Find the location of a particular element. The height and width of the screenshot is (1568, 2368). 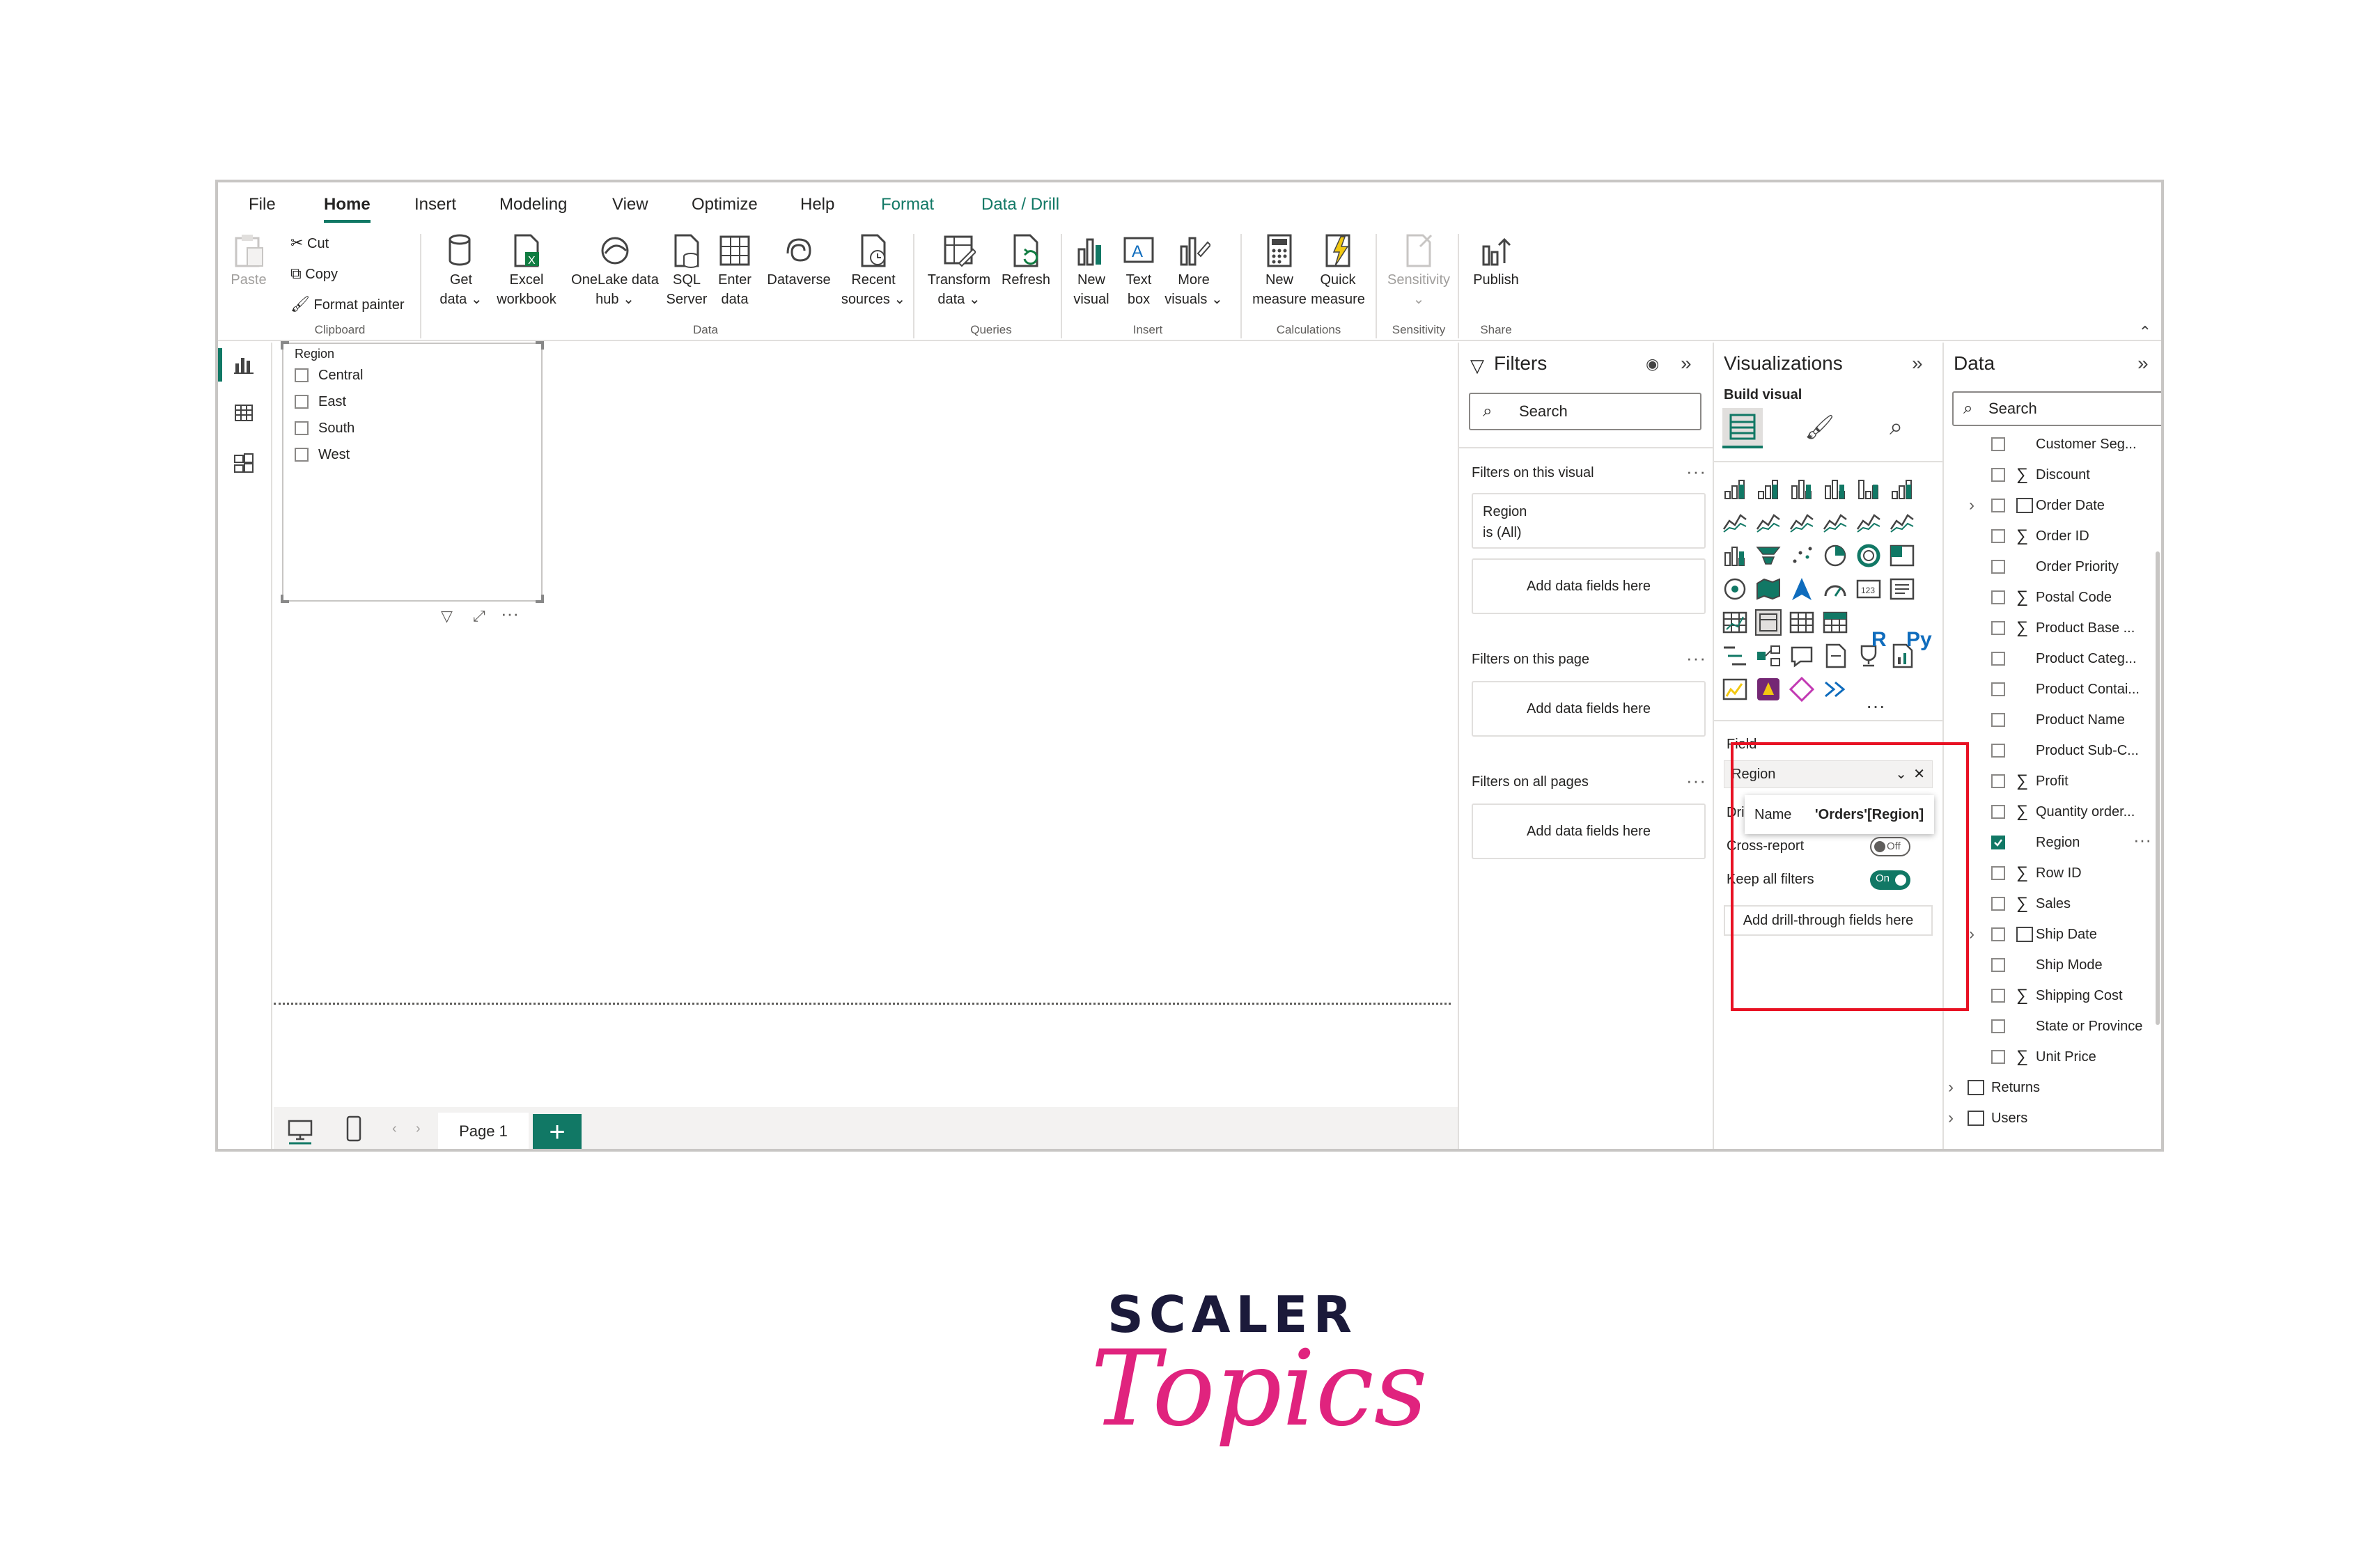

table-view-icon is located at coordinates (243, 412).